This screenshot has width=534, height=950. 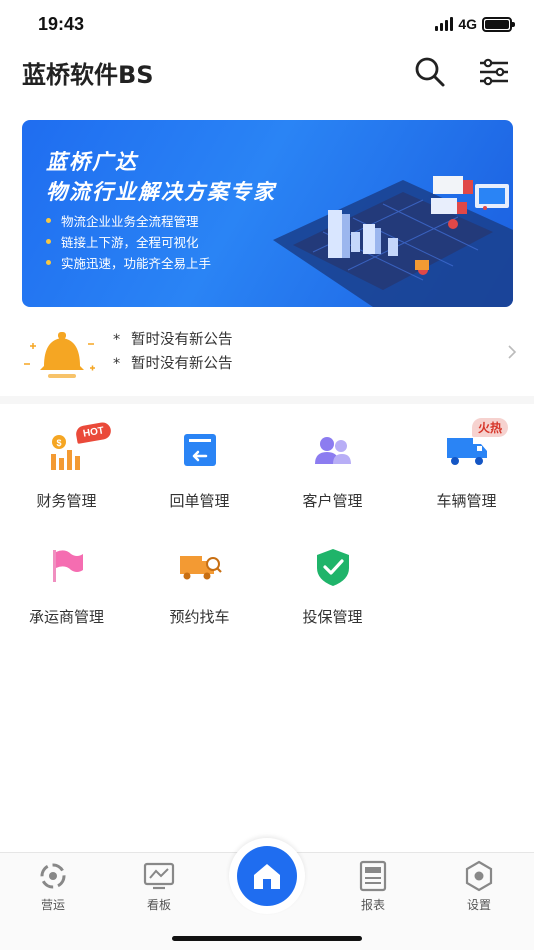 I want to click on home-indicator, so click(x=267, y=938).